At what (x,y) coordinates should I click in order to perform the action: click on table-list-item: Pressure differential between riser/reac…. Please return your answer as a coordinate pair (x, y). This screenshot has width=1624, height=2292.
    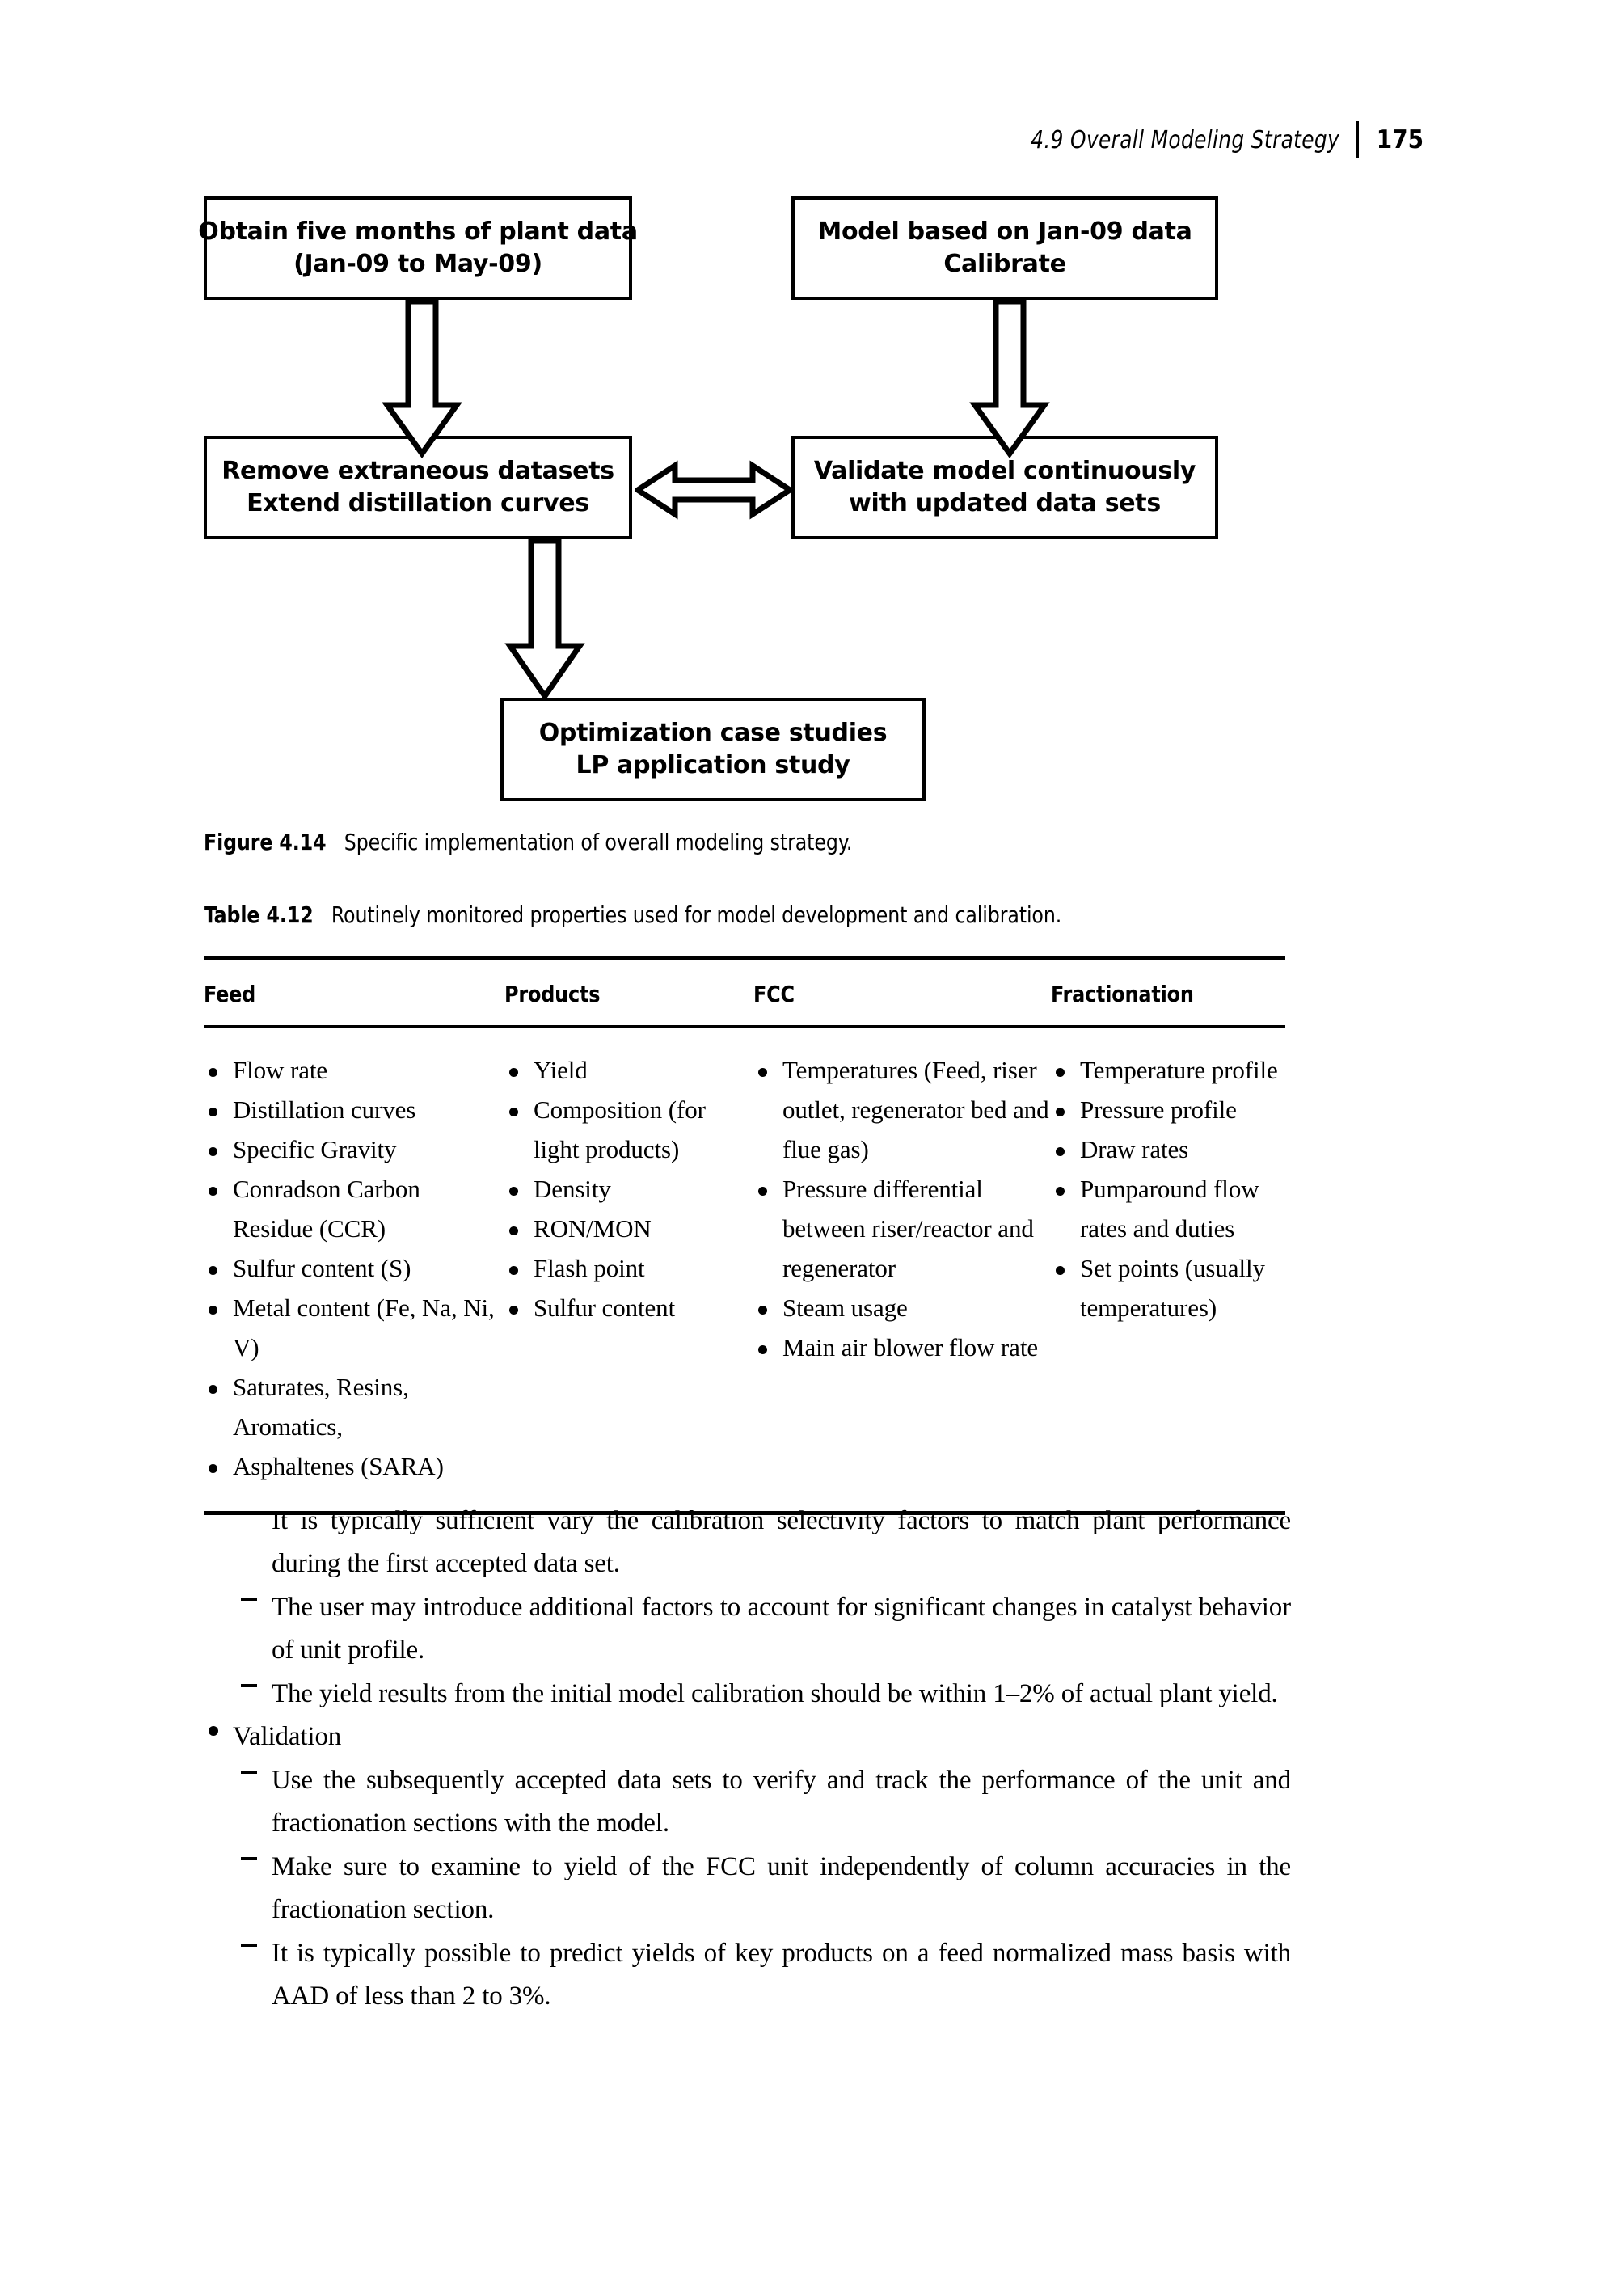
    Looking at the image, I should click on (902, 1229).